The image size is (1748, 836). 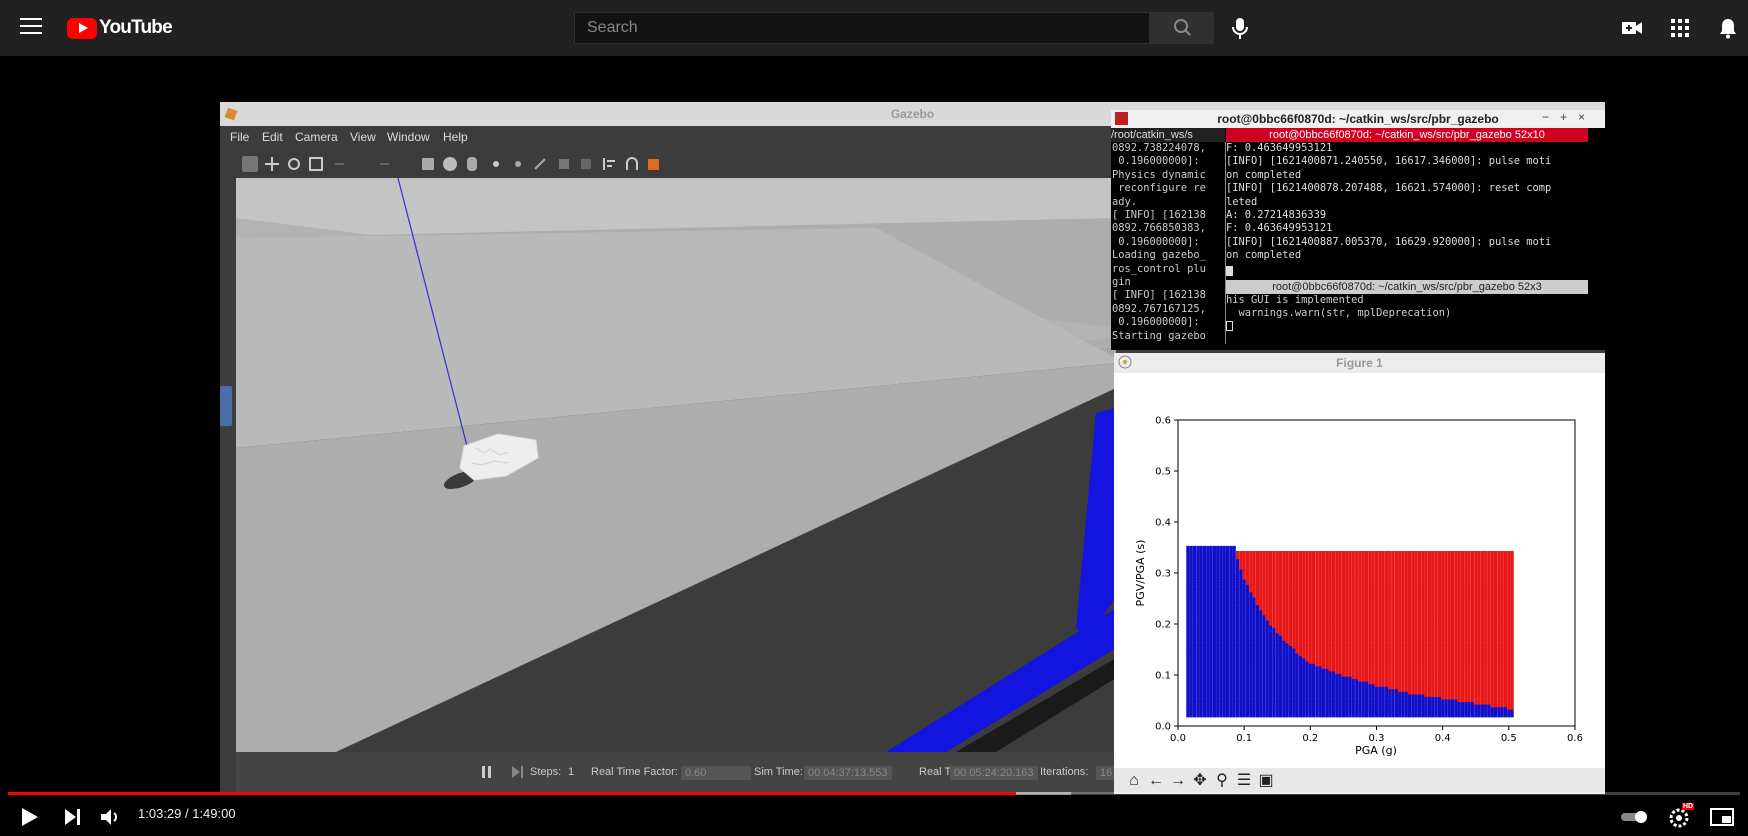 What do you see at coordinates (1632, 28) in the screenshot?
I see `create-video-icon` at bounding box center [1632, 28].